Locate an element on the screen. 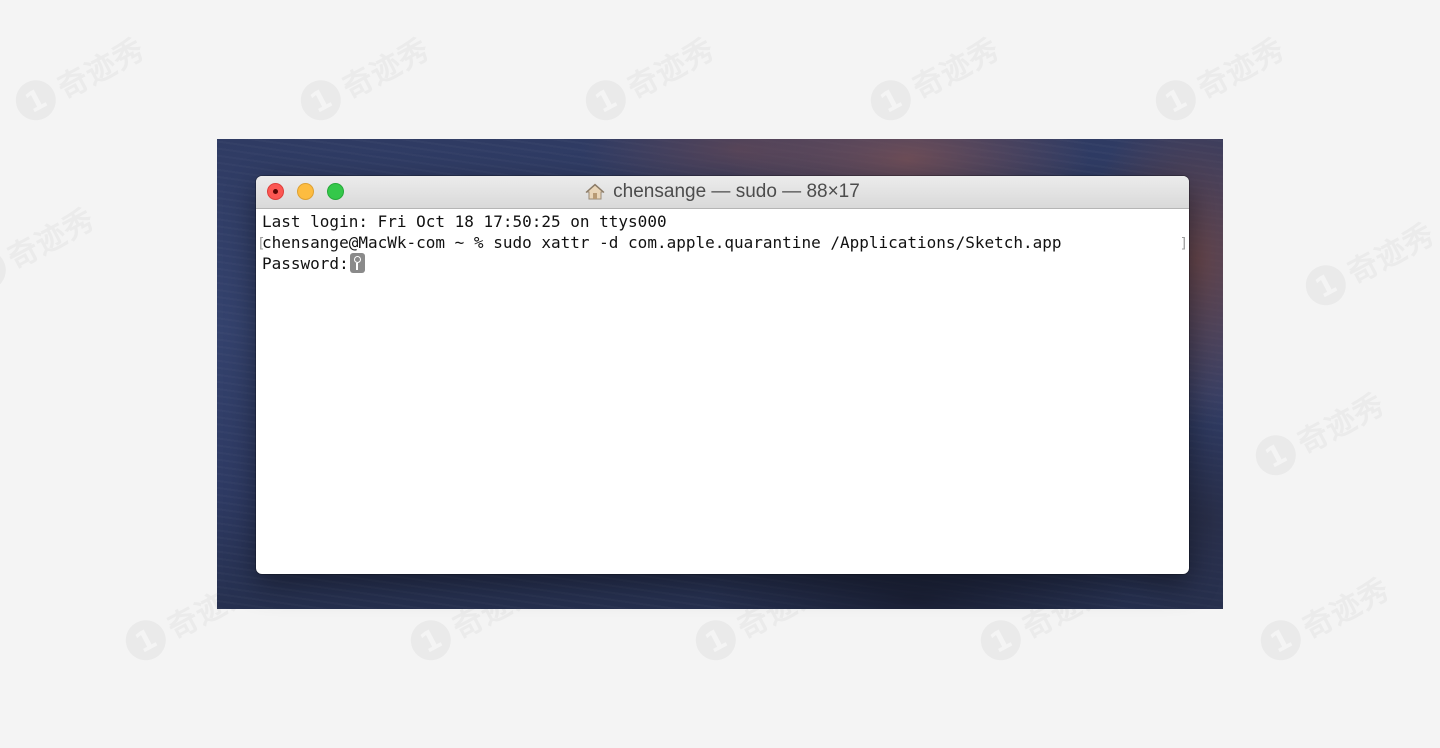 This screenshot has width=1440, height=748. password-prompt: Password: is located at coordinates (305, 263).